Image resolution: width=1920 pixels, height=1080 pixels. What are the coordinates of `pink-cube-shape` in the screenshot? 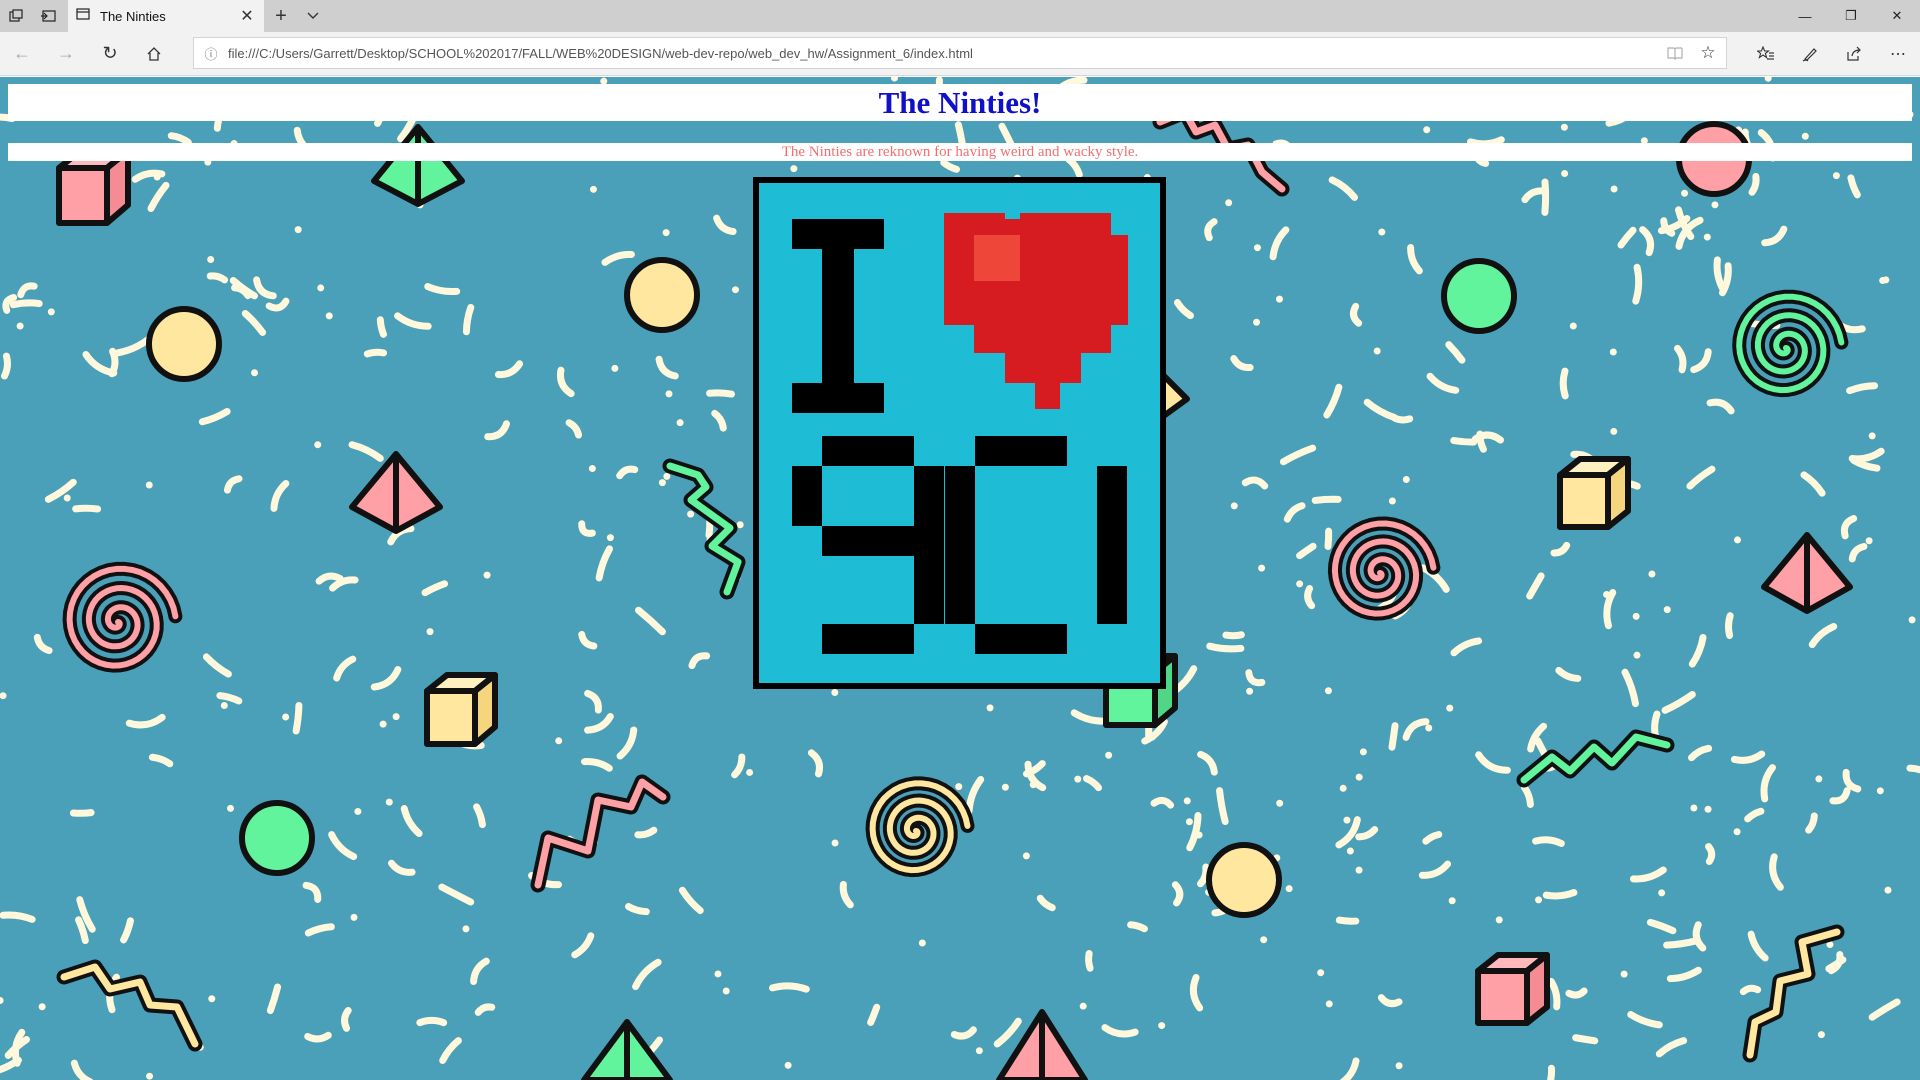 It's located at (1512, 989).